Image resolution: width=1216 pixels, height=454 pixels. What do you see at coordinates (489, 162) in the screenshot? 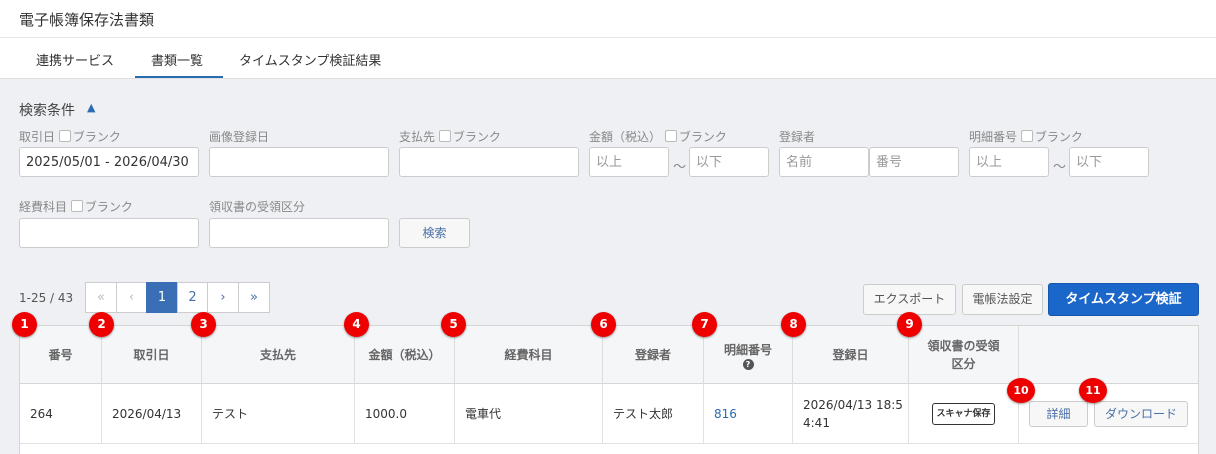
I see `payee-input` at bounding box center [489, 162].